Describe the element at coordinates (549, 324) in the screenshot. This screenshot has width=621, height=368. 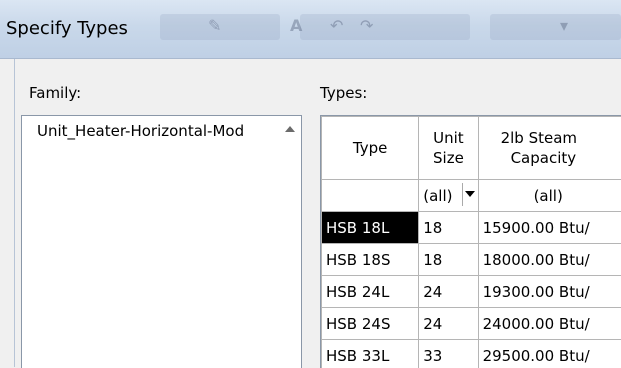
I see `capacity-cell: 24000.00 Btu/` at that location.